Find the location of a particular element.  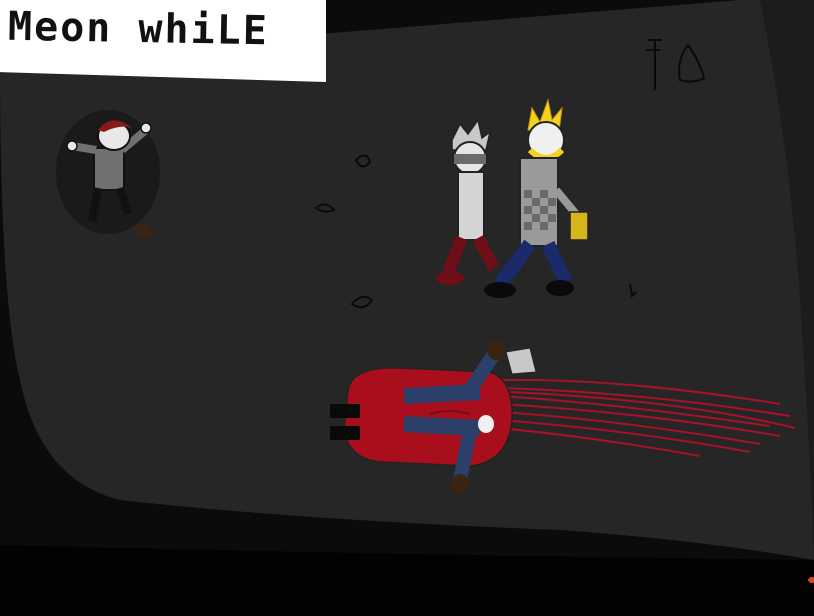

caption-box: Meon whiLE is located at coordinates (163, 41).